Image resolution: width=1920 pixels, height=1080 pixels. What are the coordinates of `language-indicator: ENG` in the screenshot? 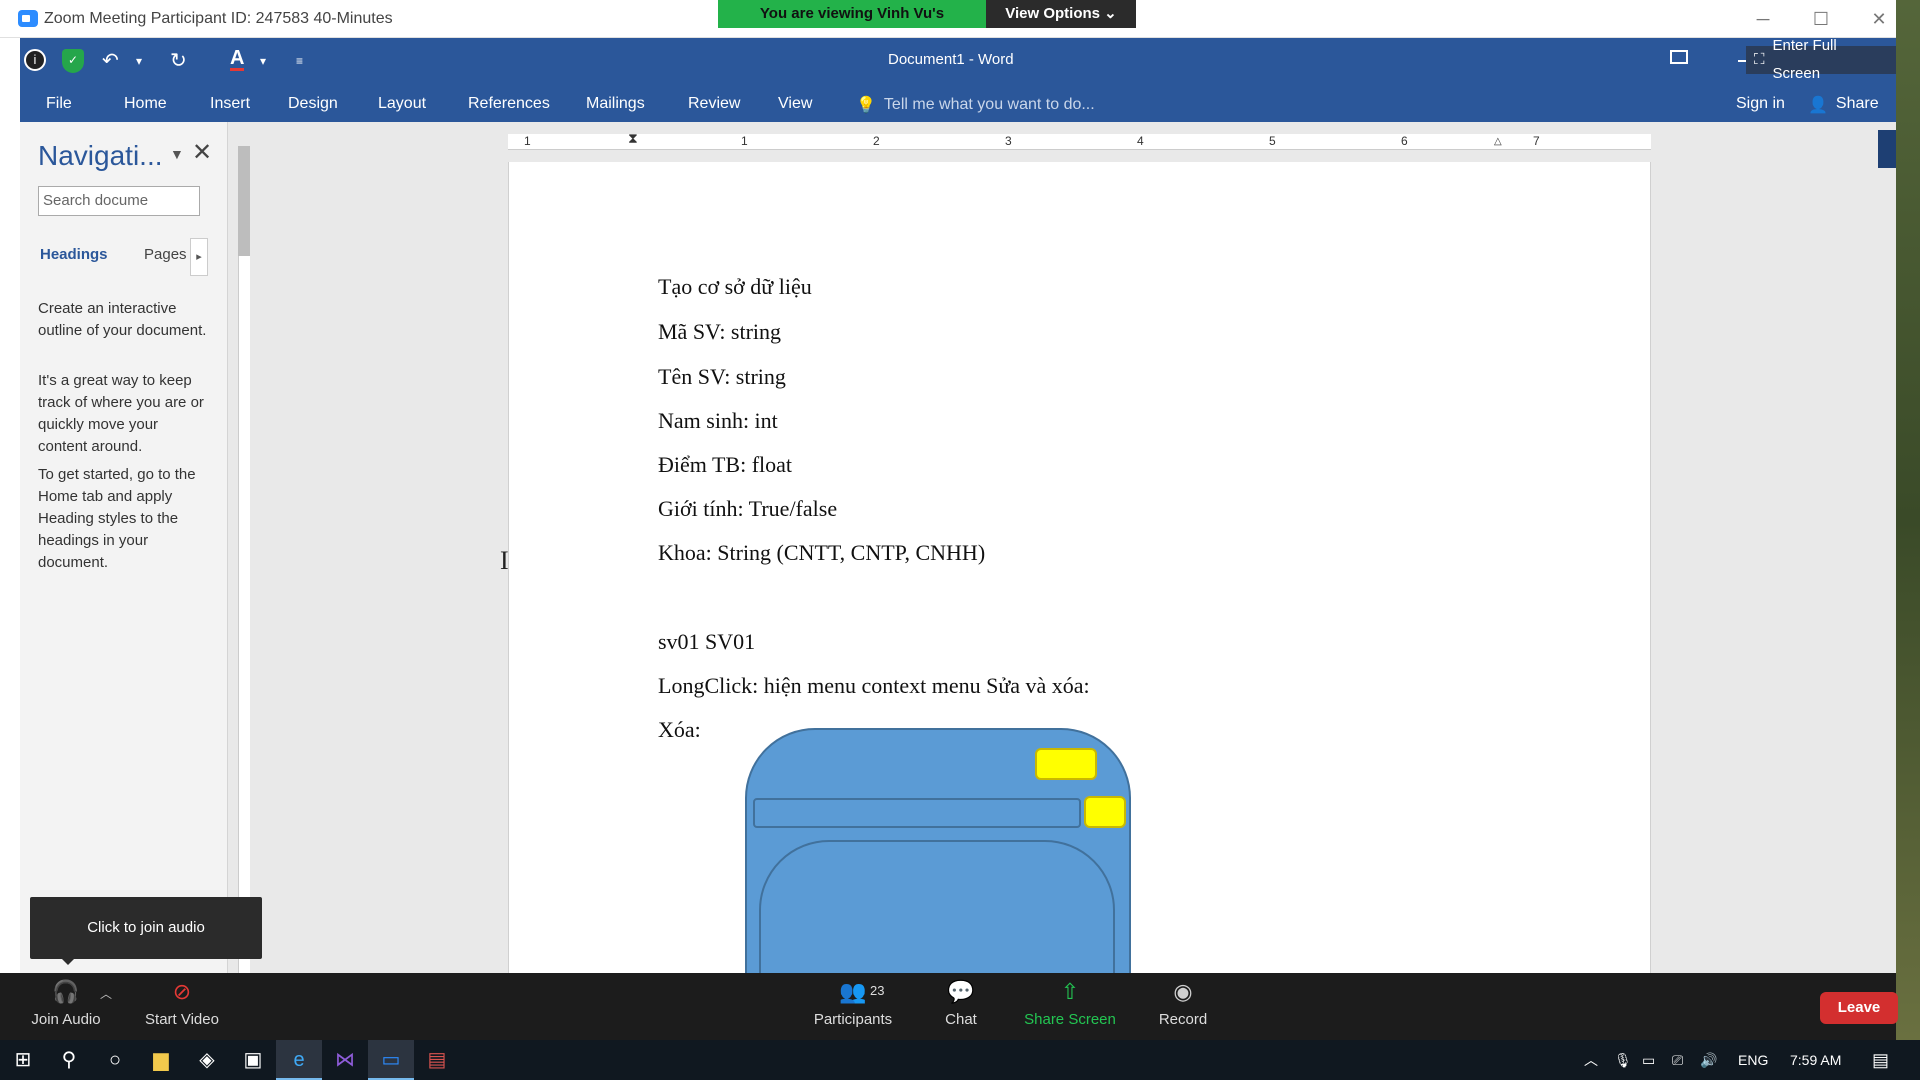 It's located at (1753, 1060).